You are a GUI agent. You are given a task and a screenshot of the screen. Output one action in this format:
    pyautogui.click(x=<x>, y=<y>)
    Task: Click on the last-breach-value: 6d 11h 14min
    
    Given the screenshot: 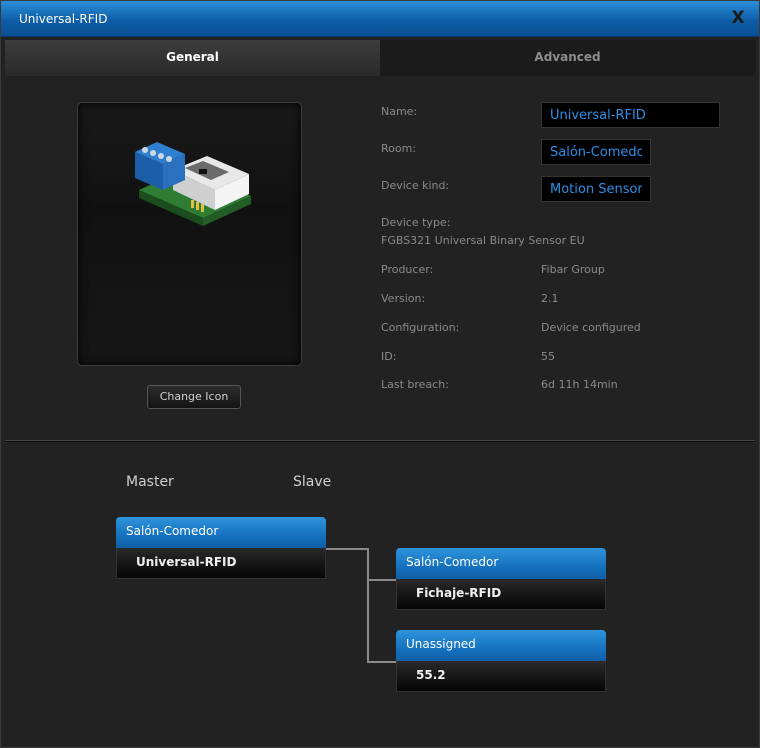 What is the action you would take?
    pyautogui.click(x=579, y=384)
    